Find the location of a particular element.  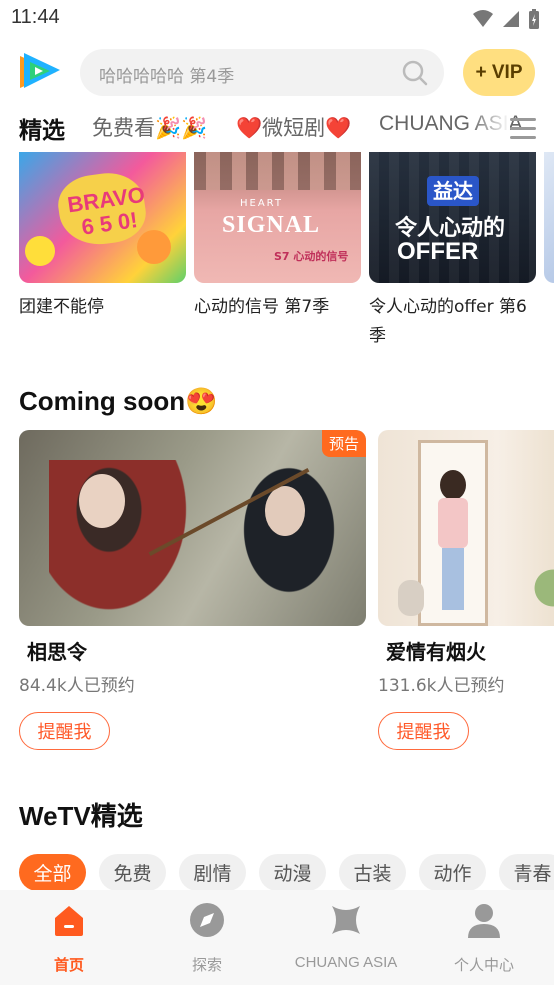

header: 哈哈哈哈哈 第4季 + VIP is located at coordinates (277, 74).